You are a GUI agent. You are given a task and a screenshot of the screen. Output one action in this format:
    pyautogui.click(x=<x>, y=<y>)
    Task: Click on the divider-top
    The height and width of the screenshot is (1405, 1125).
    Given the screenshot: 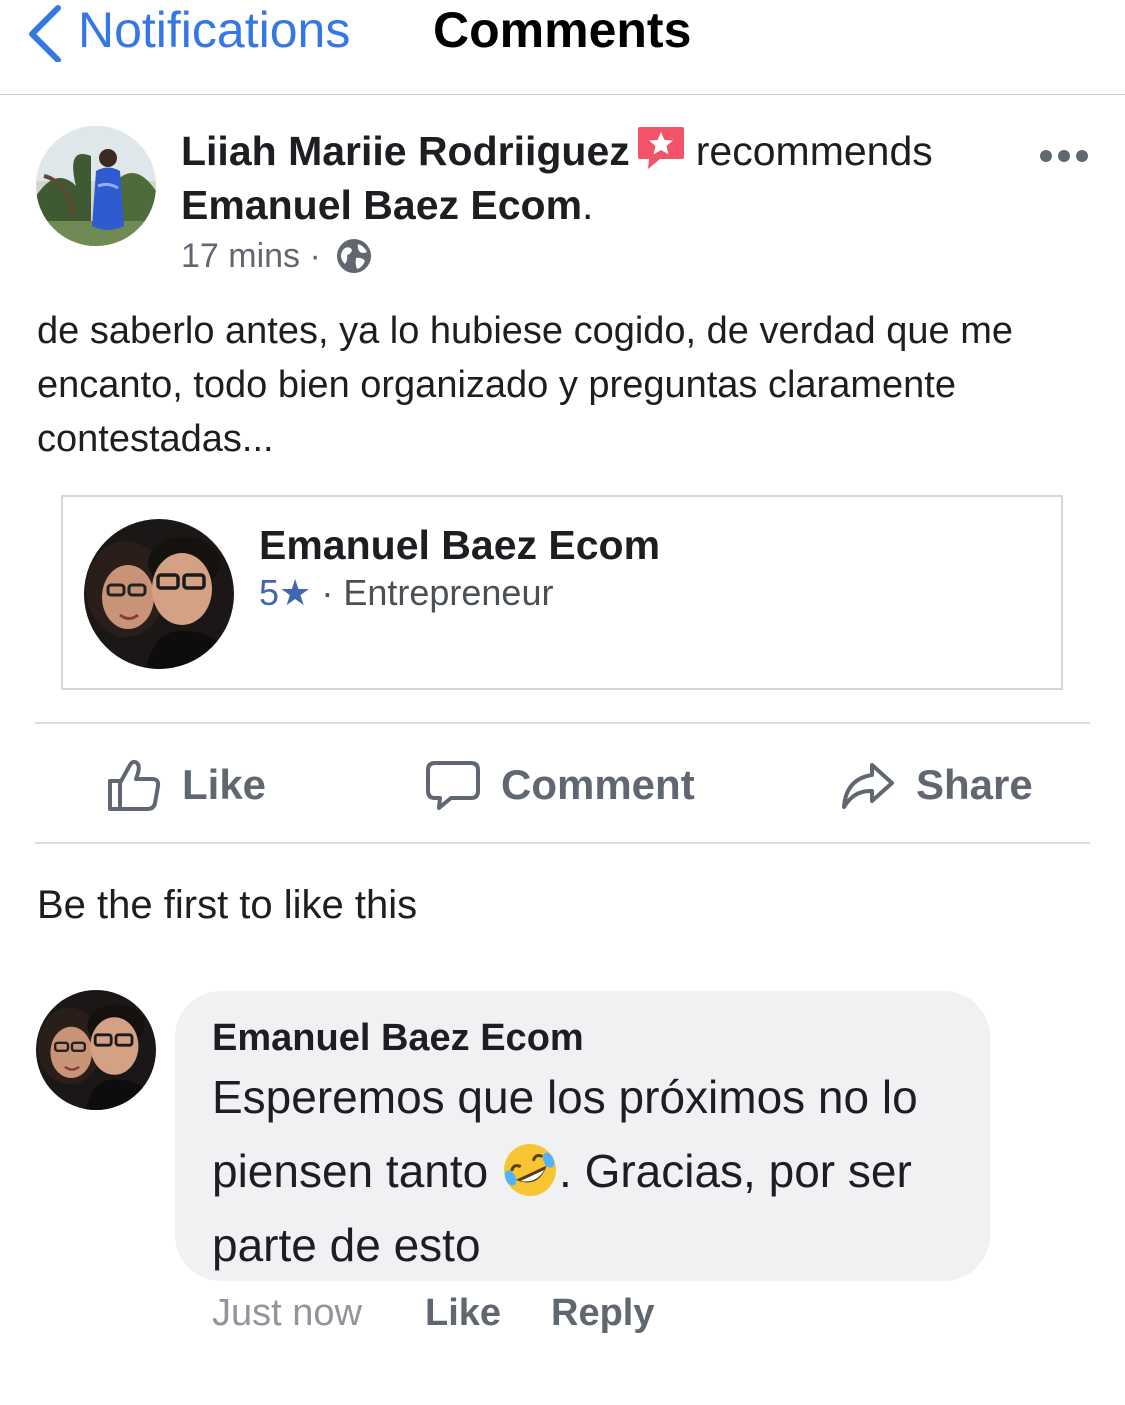 What is the action you would take?
    pyautogui.click(x=562, y=723)
    